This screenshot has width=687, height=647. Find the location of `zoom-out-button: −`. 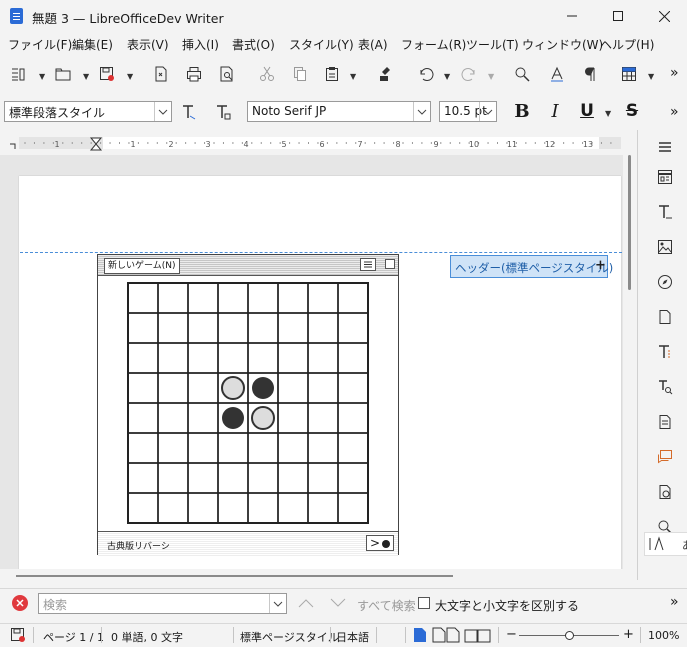

zoom-out-button: − is located at coordinates (511, 634).